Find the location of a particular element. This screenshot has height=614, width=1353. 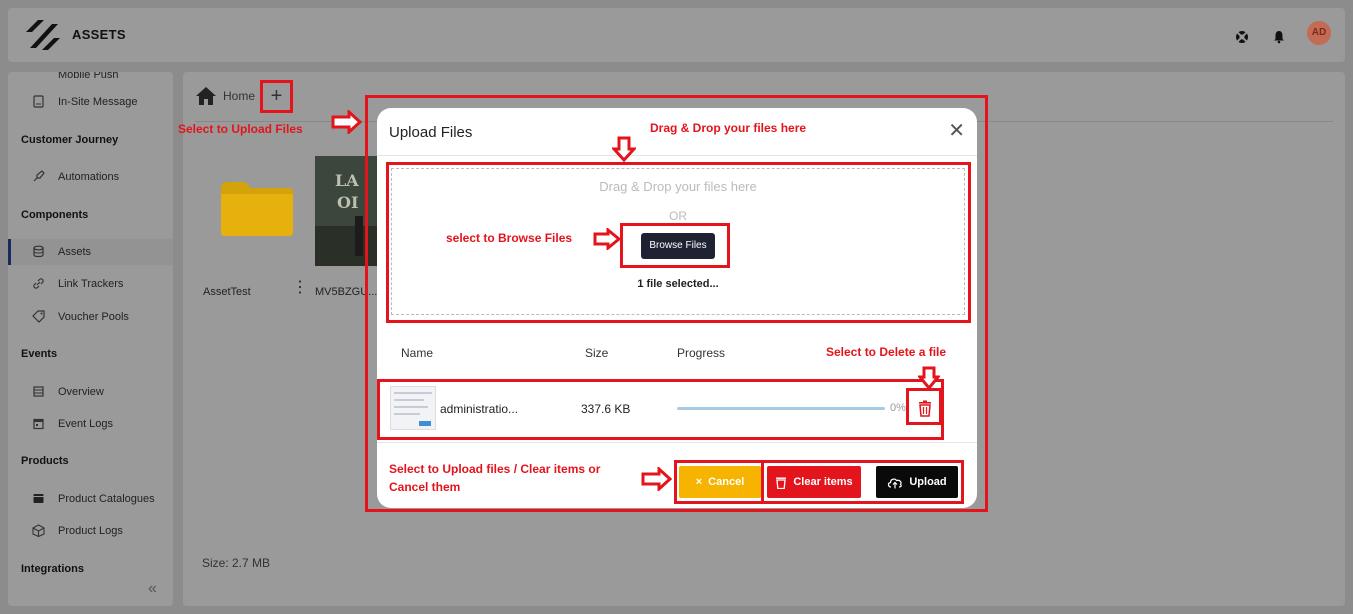

group-customer-journey: Customer Journey is located at coordinates (70, 140).